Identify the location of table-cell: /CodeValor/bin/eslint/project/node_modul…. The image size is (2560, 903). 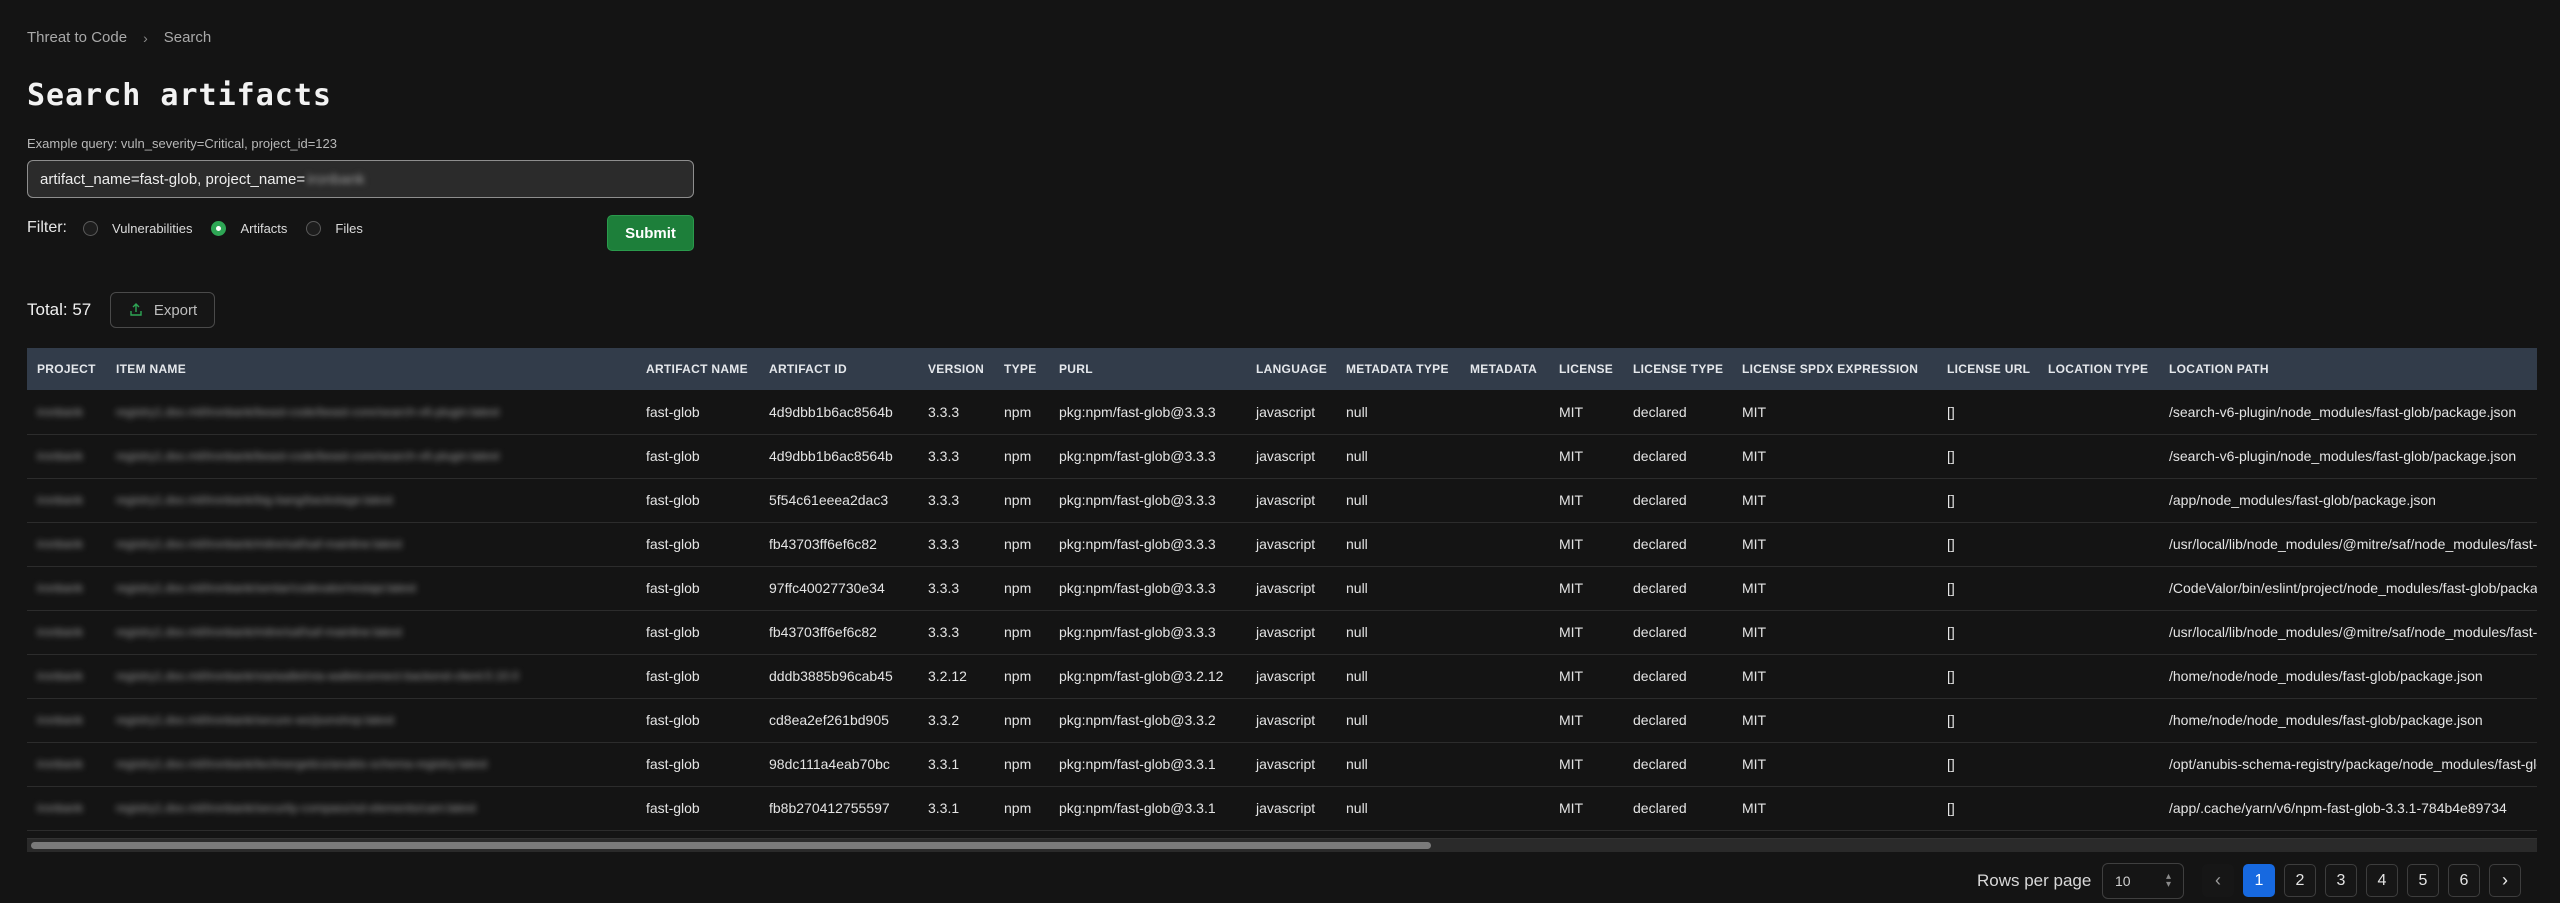
(2353, 588).